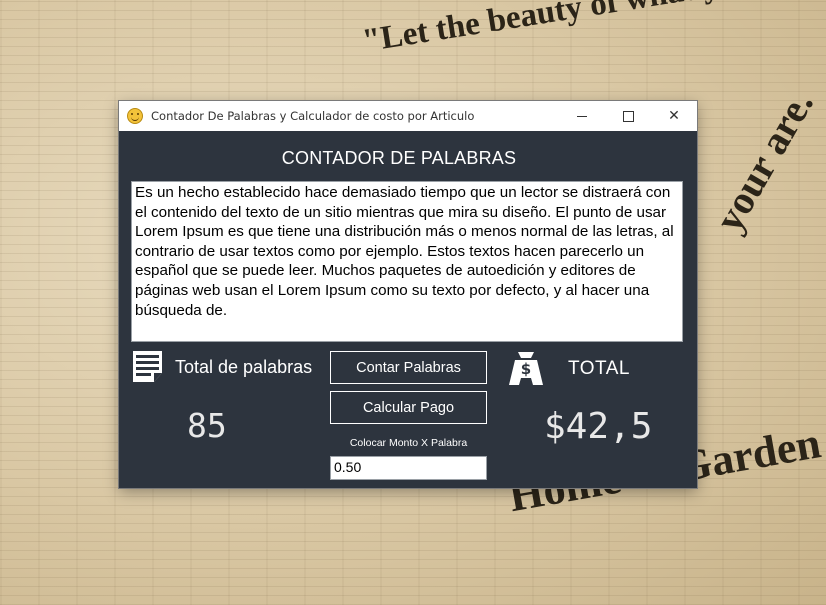 The height and width of the screenshot is (605, 826). Describe the element at coordinates (408, 367) in the screenshot. I see `count-words-button: Contar Palabras` at that location.